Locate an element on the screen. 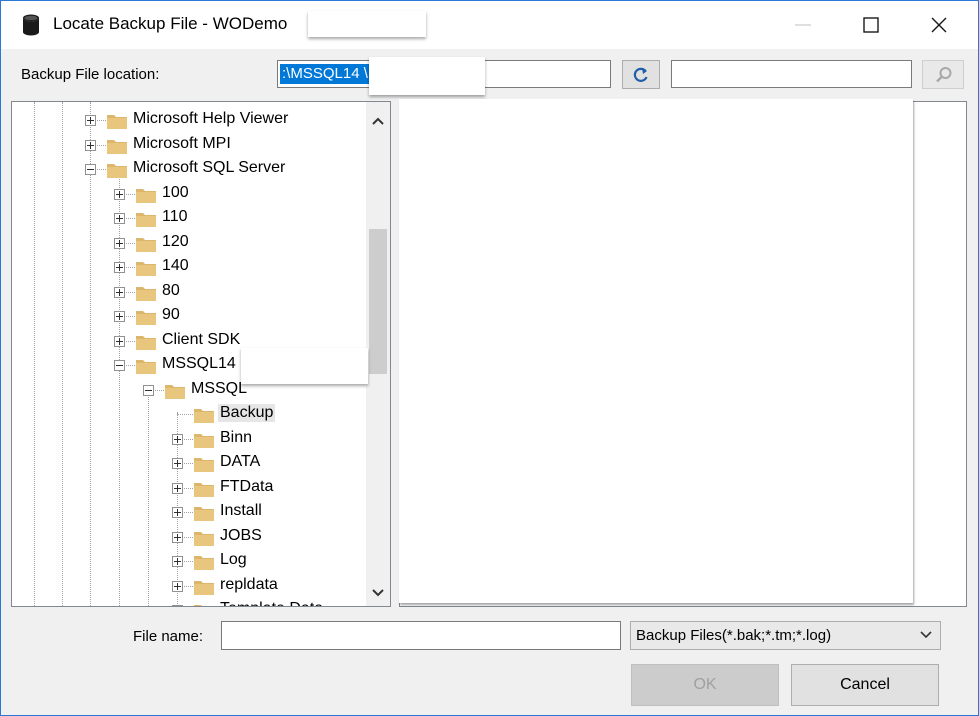 Image resolution: width=979 pixels, height=716 pixels. tree-item: JOBS is located at coordinates (189, 537).